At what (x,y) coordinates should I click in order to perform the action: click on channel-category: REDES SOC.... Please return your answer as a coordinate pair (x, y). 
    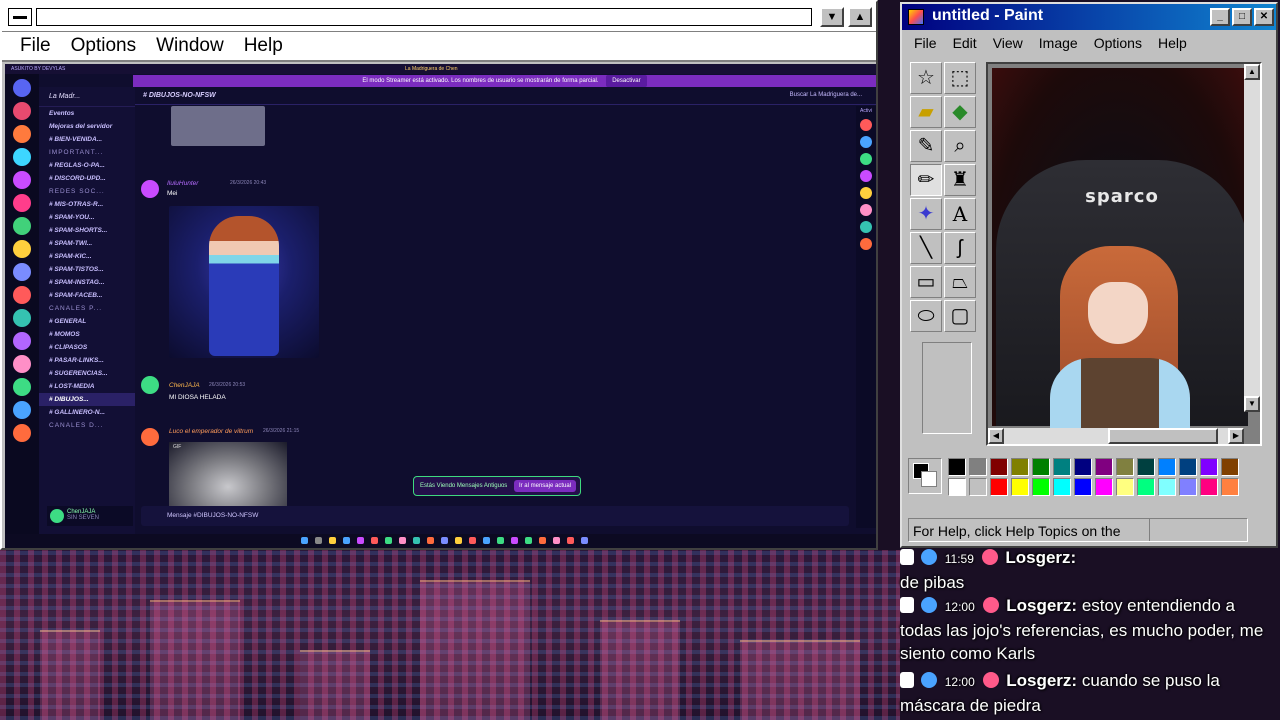
    Looking at the image, I should click on (87, 191).